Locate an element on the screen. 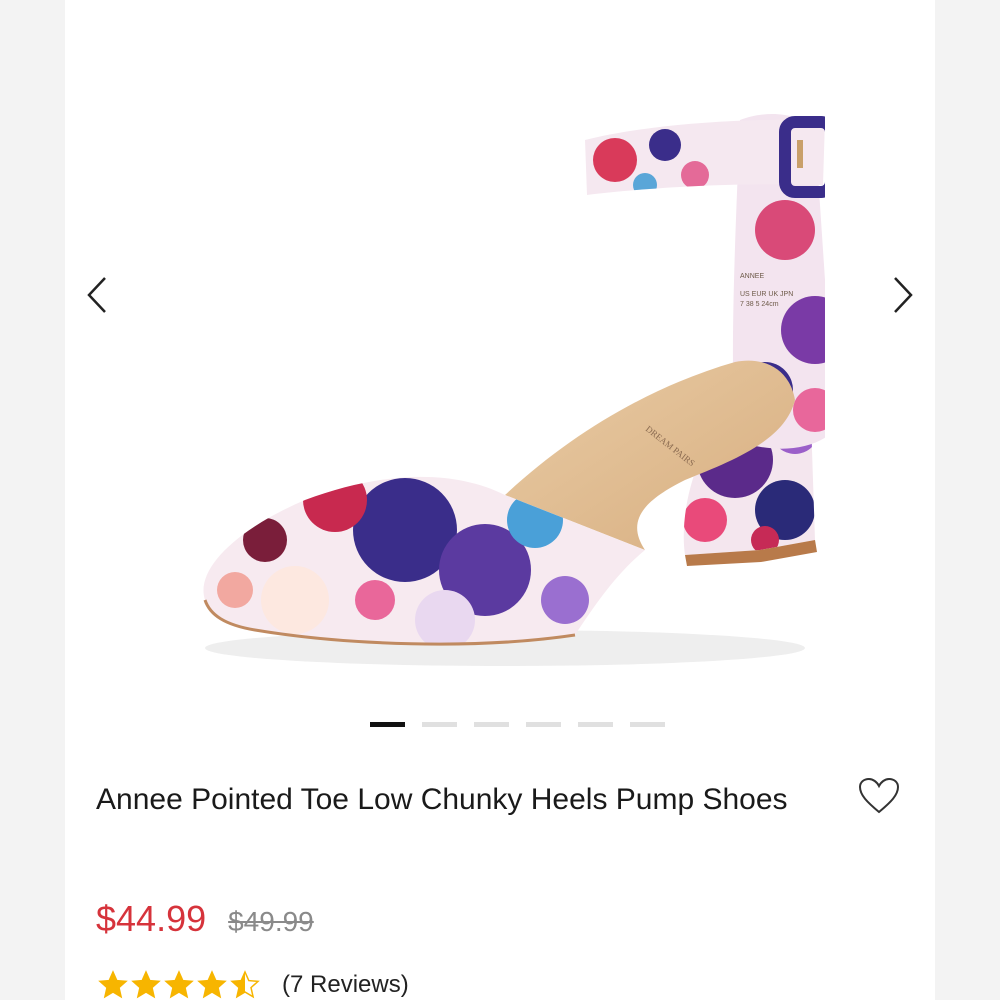 This screenshot has height=1000, width=1000. chevron-left-icon is located at coordinates (96, 295).